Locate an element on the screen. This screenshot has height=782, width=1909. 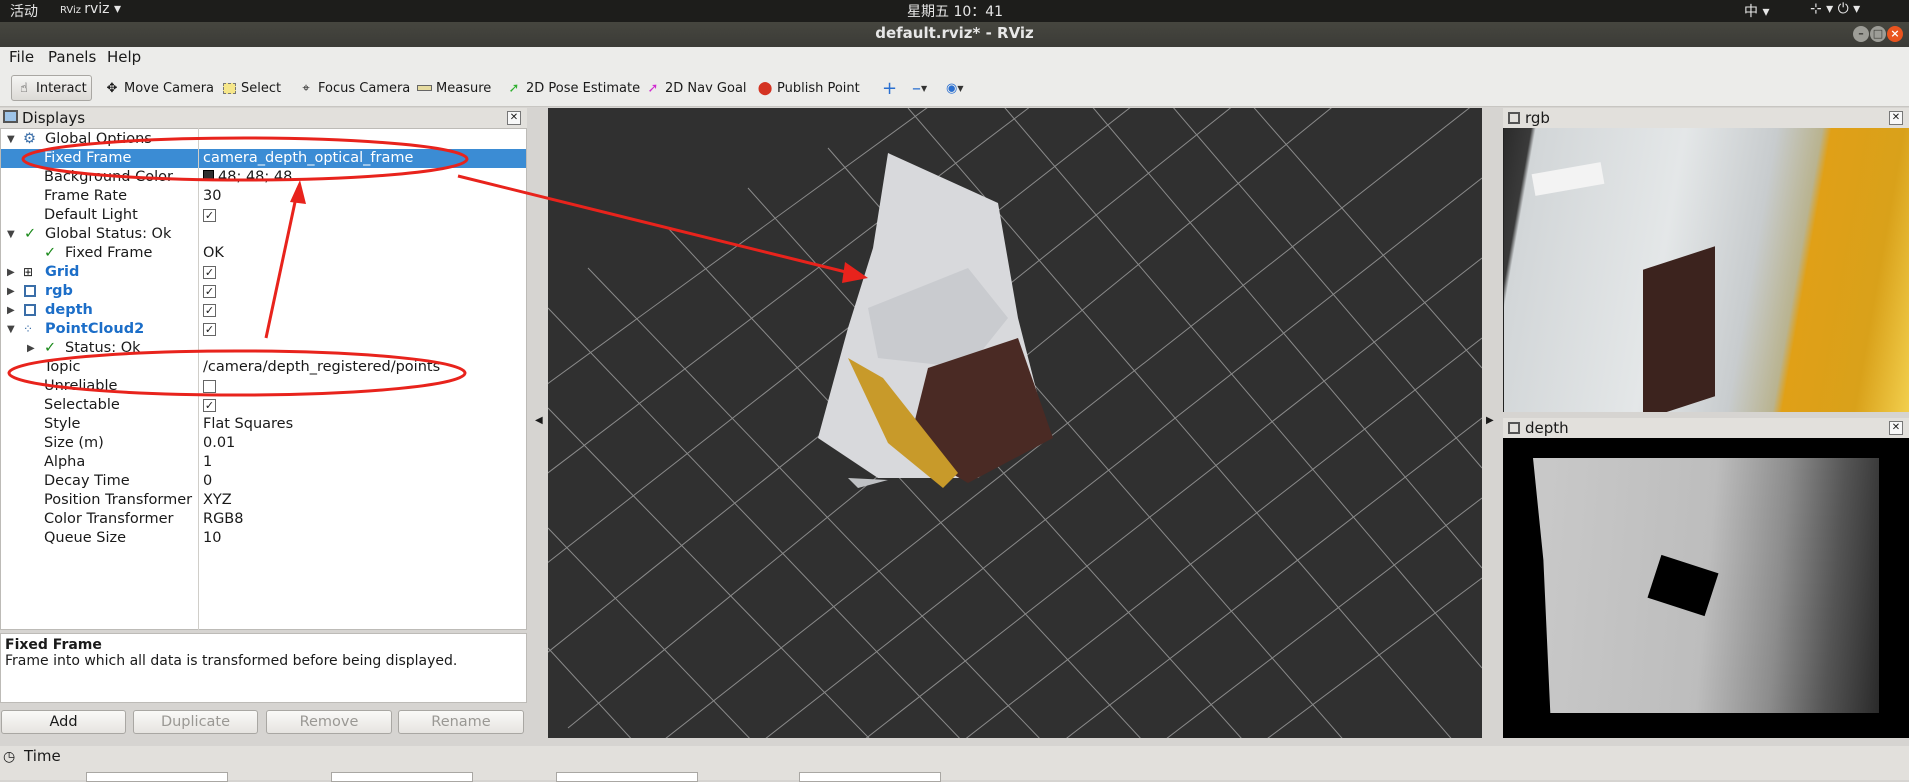
annotation-ellipse-topic is located at coordinates (237, 373).